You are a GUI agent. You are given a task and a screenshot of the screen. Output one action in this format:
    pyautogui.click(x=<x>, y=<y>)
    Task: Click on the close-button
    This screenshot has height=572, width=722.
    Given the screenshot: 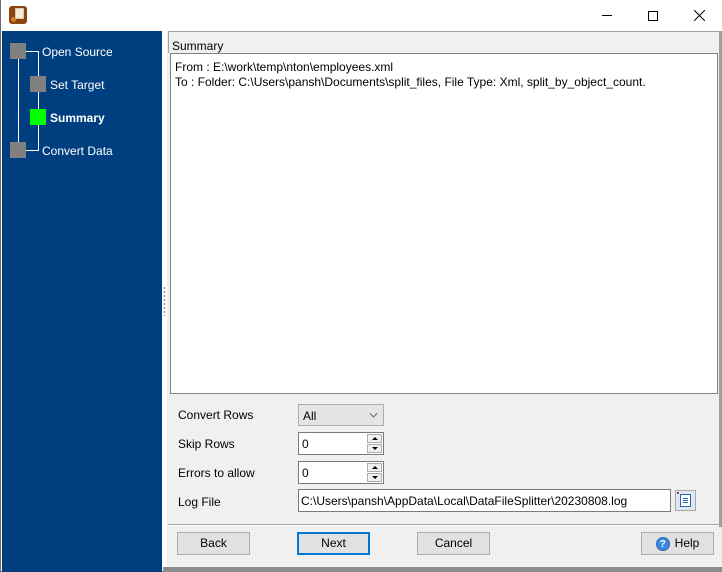 What is the action you would take?
    pyautogui.click(x=699, y=15)
    